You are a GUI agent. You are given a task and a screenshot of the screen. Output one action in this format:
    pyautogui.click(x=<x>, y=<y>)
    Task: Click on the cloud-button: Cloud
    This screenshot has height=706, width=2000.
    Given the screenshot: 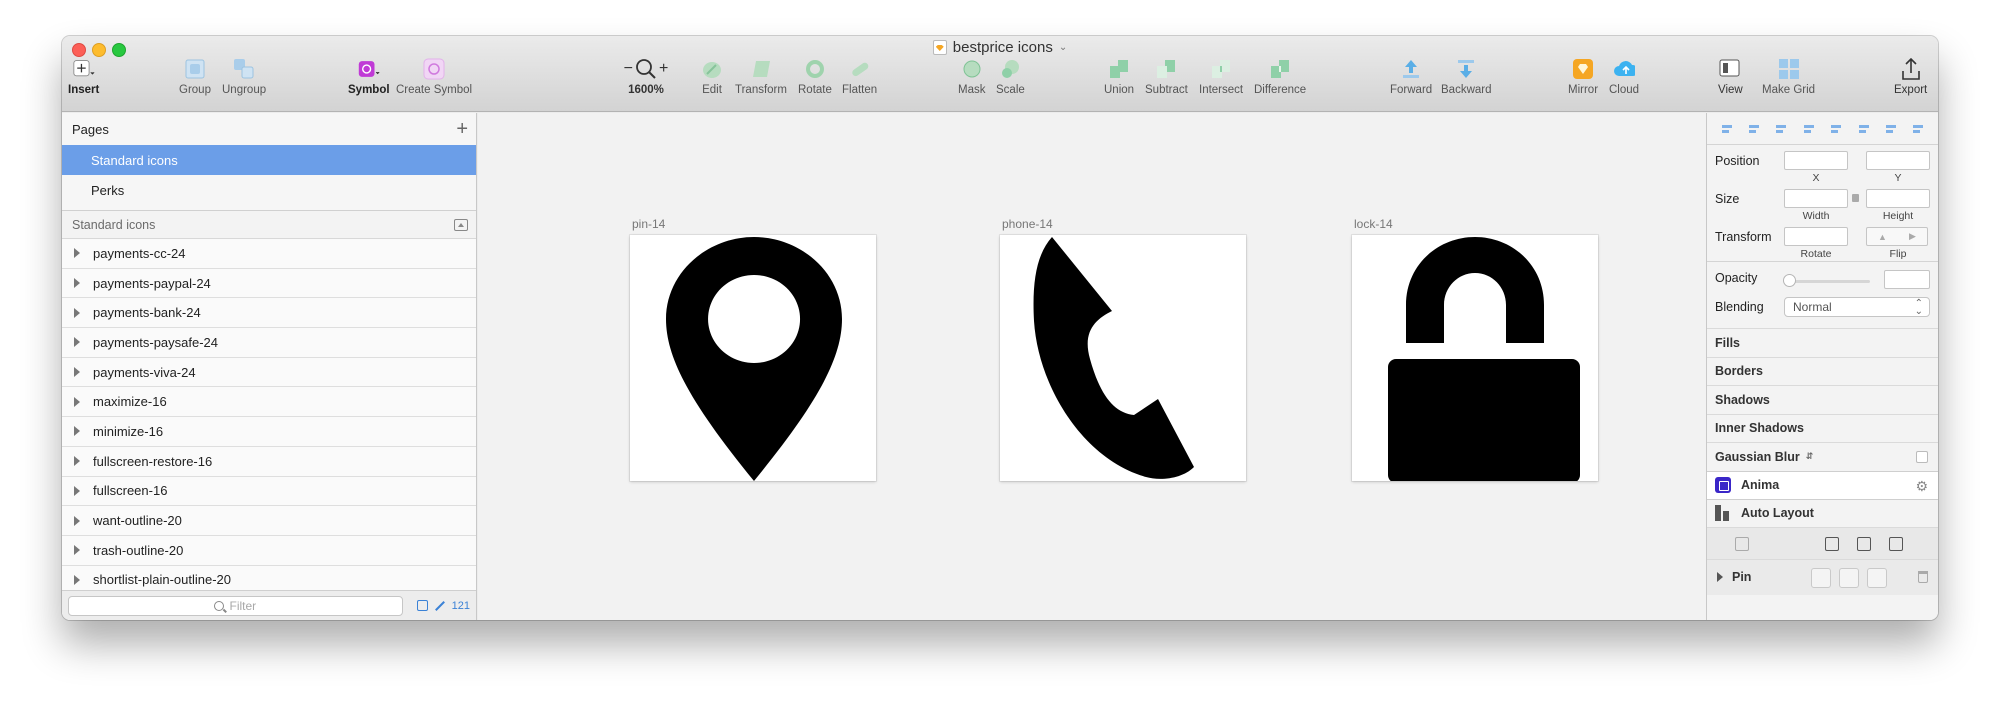 What is the action you would take?
    pyautogui.click(x=1624, y=85)
    